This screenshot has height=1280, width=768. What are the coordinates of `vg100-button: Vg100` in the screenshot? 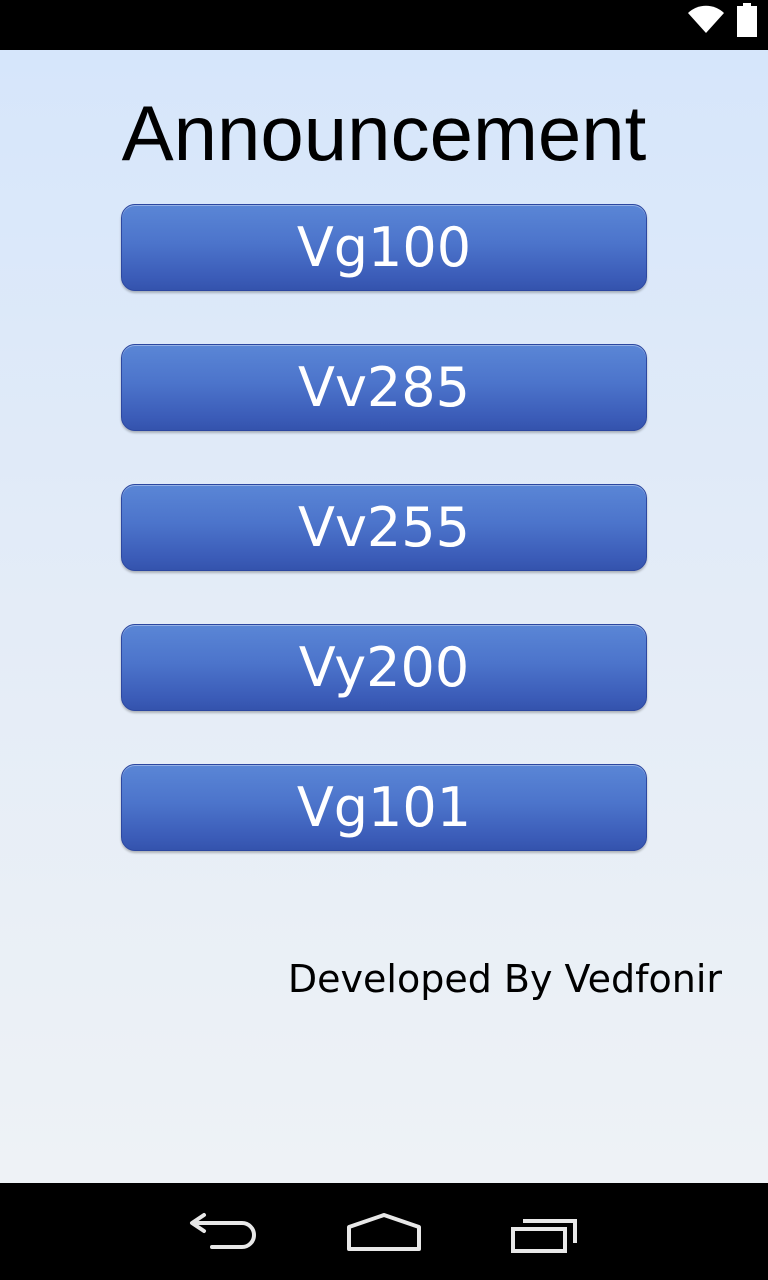 It's located at (384, 247).